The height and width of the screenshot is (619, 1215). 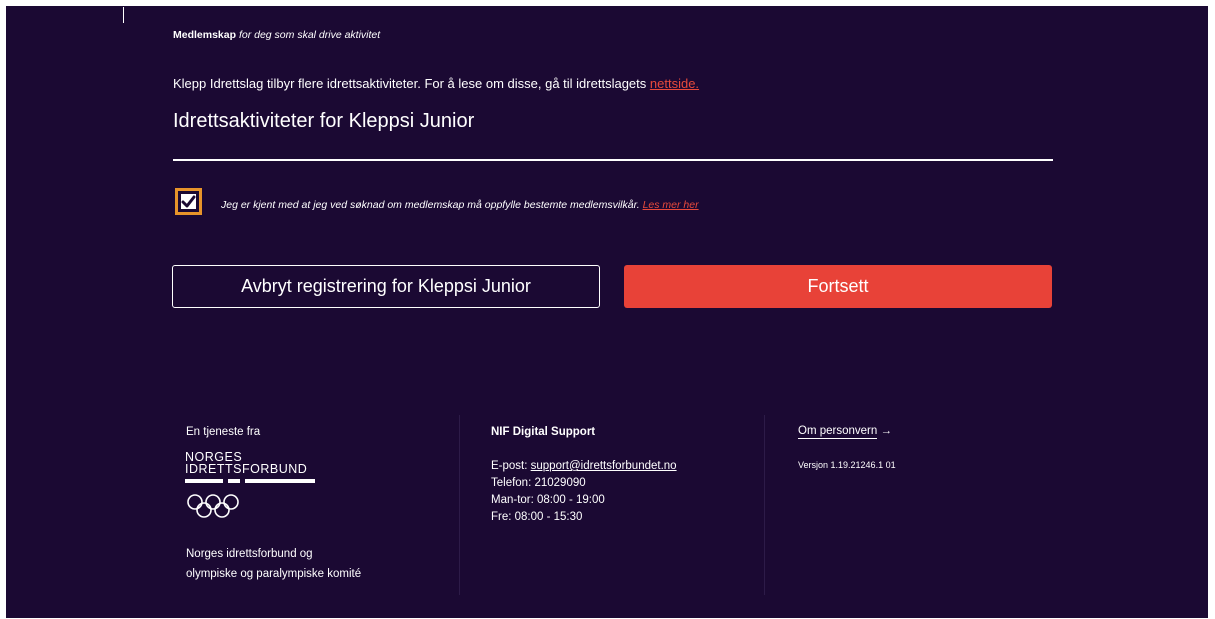 What do you see at coordinates (538, 483) in the screenshot?
I see `support-phone: Telefon: 21029090` at bounding box center [538, 483].